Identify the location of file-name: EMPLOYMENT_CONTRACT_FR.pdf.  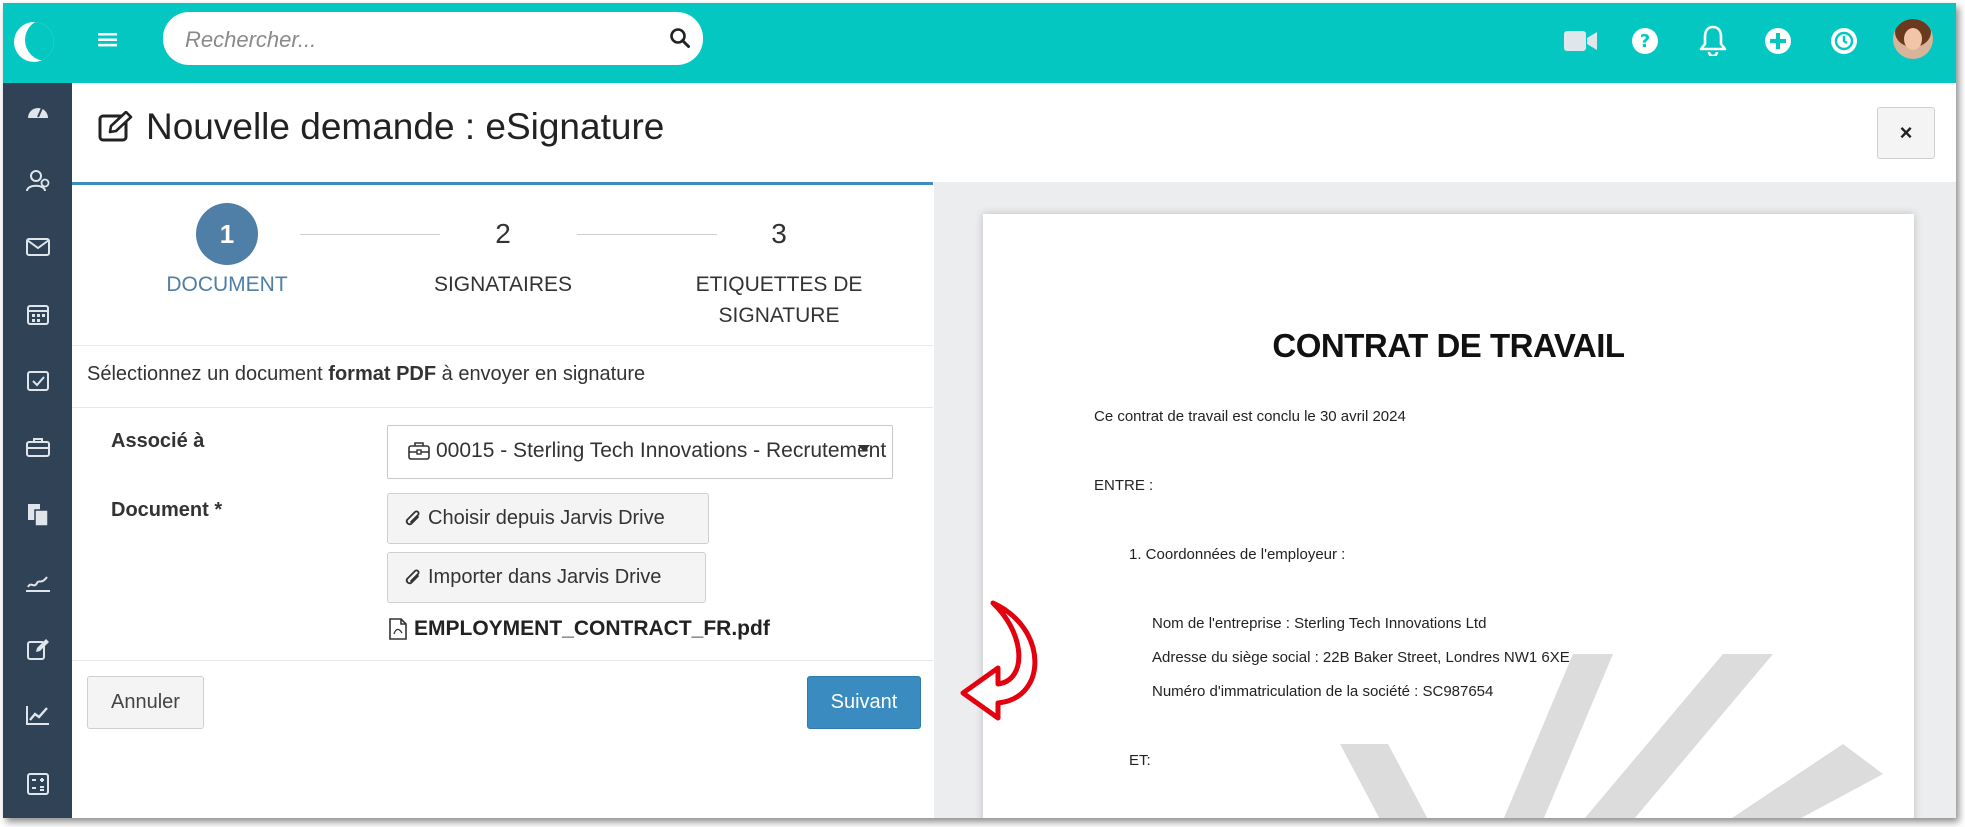
(592, 628).